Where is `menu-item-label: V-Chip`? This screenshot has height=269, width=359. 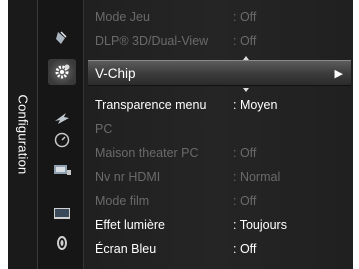 menu-item-label: V-Chip is located at coordinates (115, 73).